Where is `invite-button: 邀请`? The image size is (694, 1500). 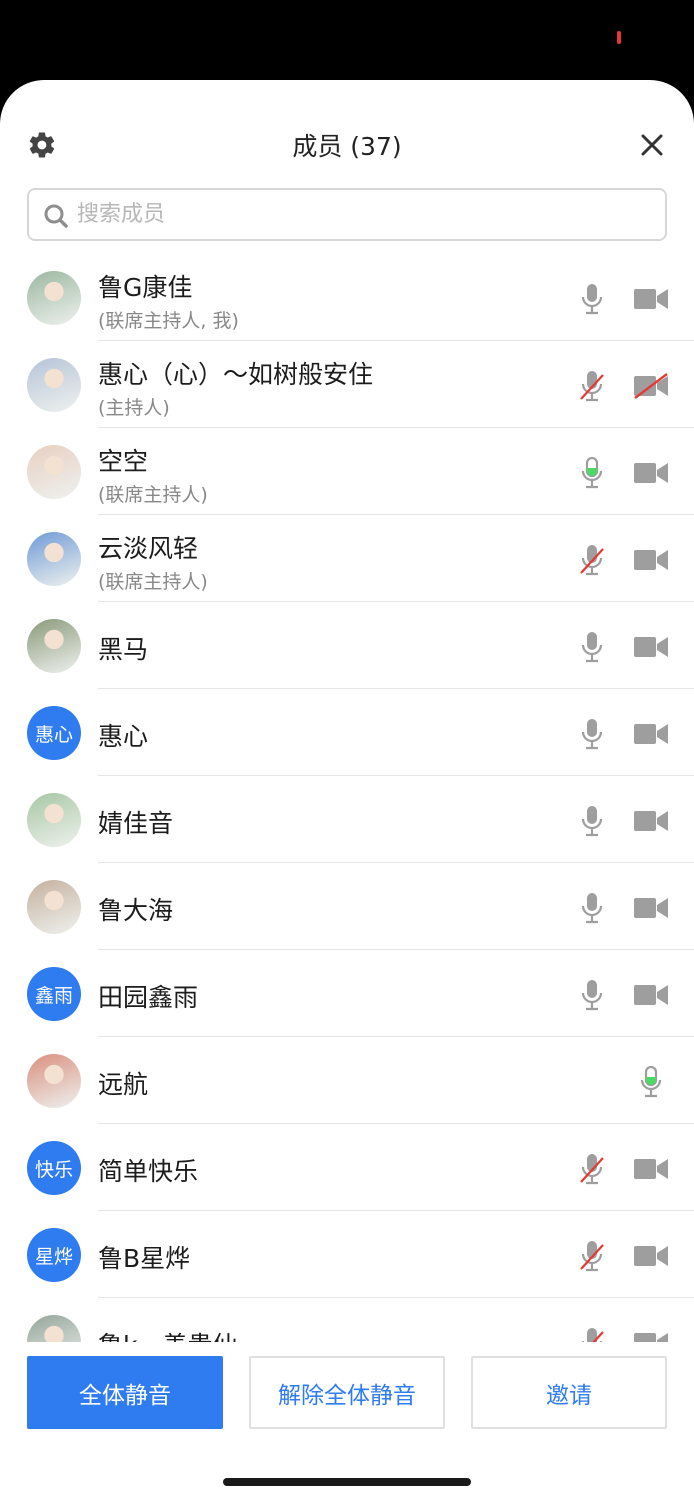
invite-button: 邀请 is located at coordinates (569, 1392).